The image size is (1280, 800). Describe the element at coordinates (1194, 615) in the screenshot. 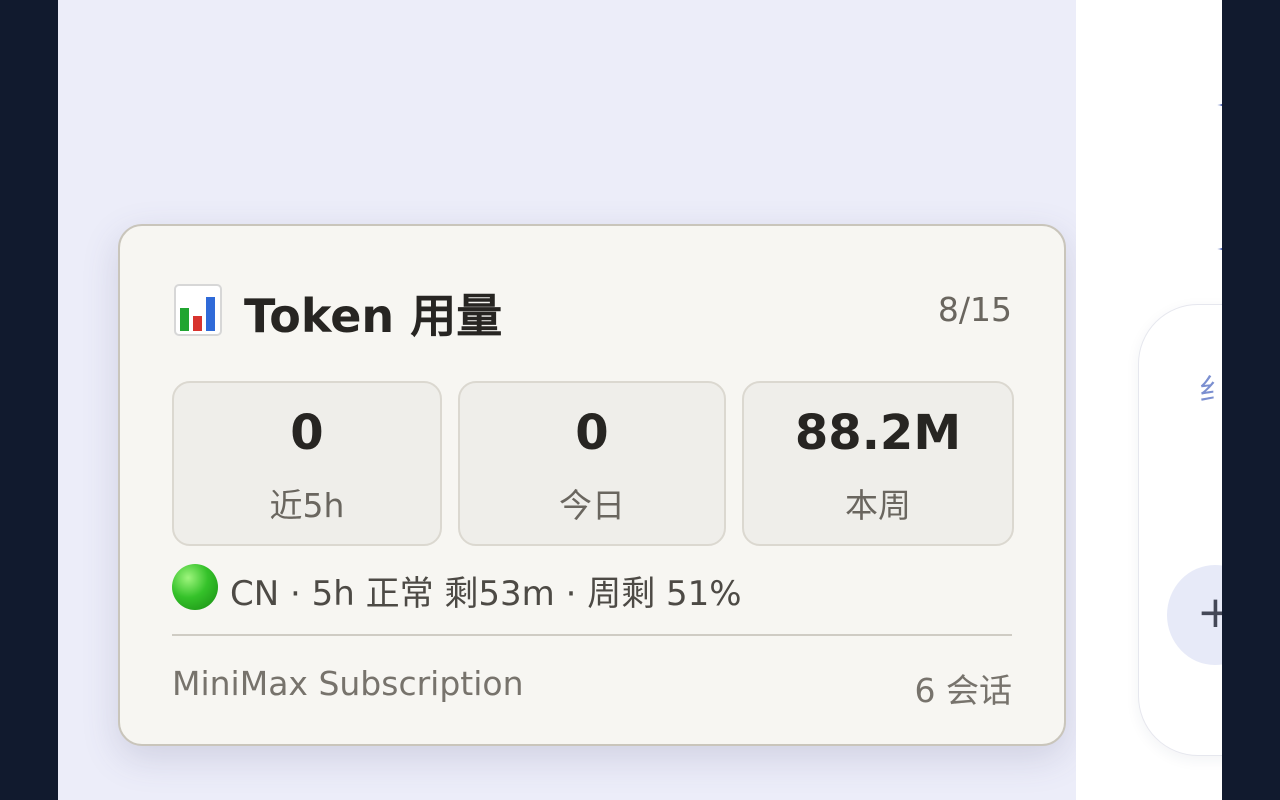

I see `add-button: +` at that location.